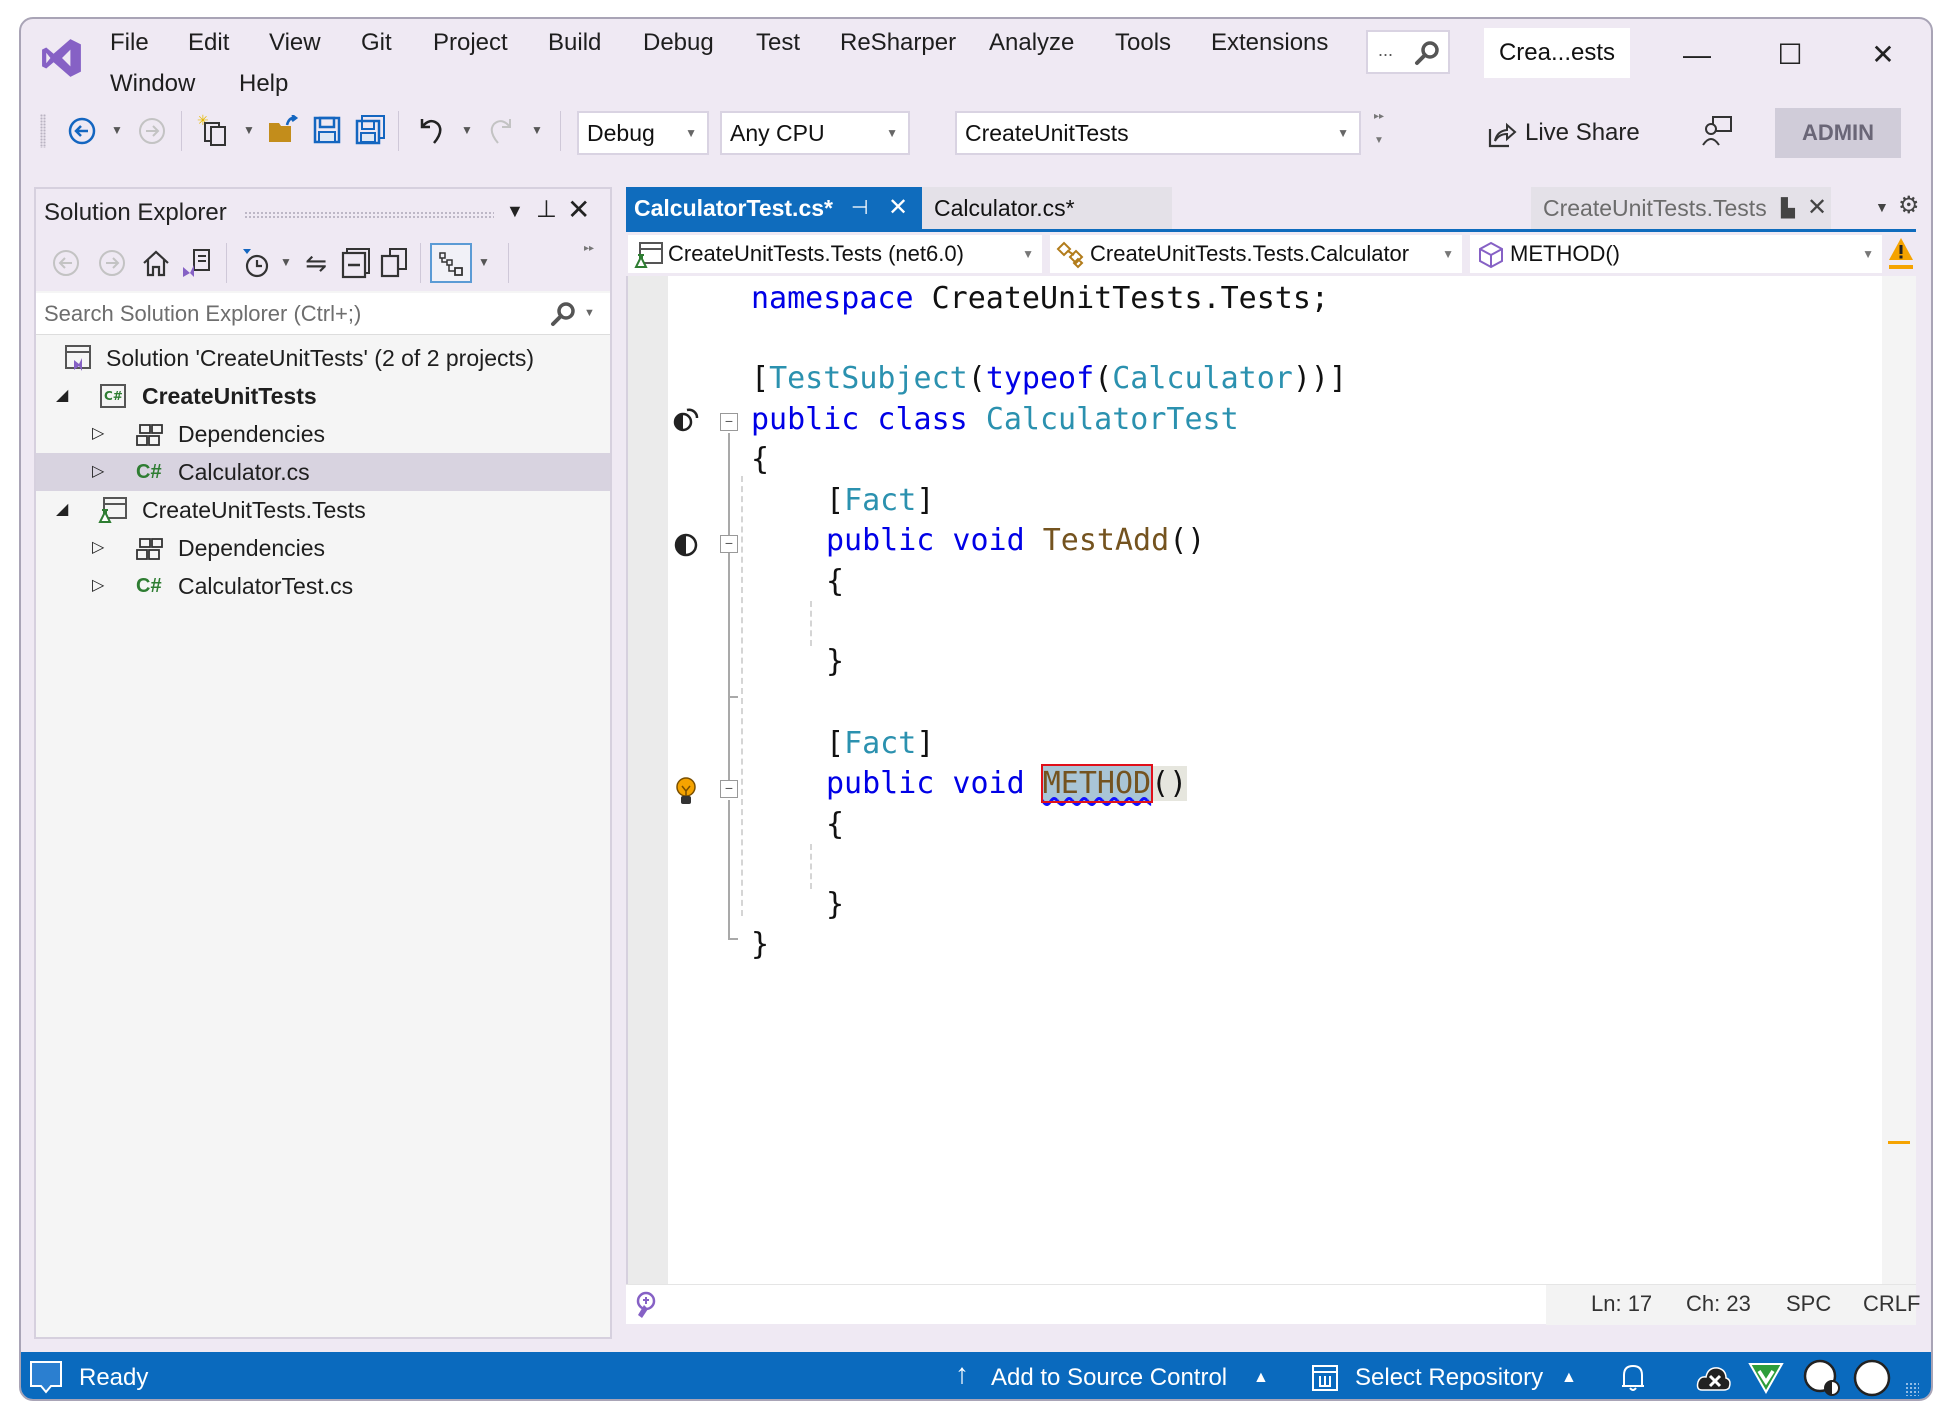 The width and height of the screenshot is (1949, 1401). I want to click on column-number: Ch: 23, so click(1718, 1304).